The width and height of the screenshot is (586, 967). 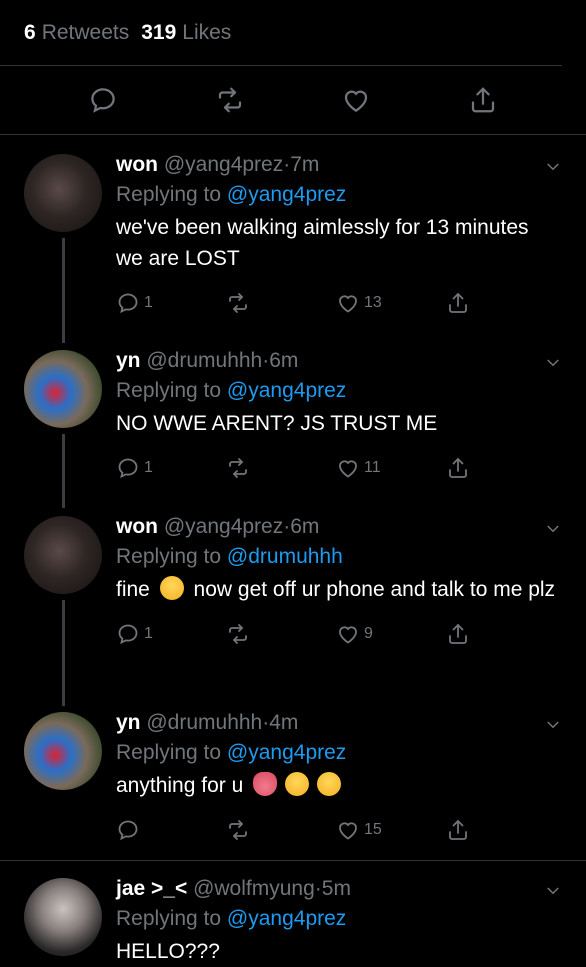 What do you see at coordinates (254, 888) in the screenshot?
I see `handle: @wolfmyung` at bounding box center [254, 888].